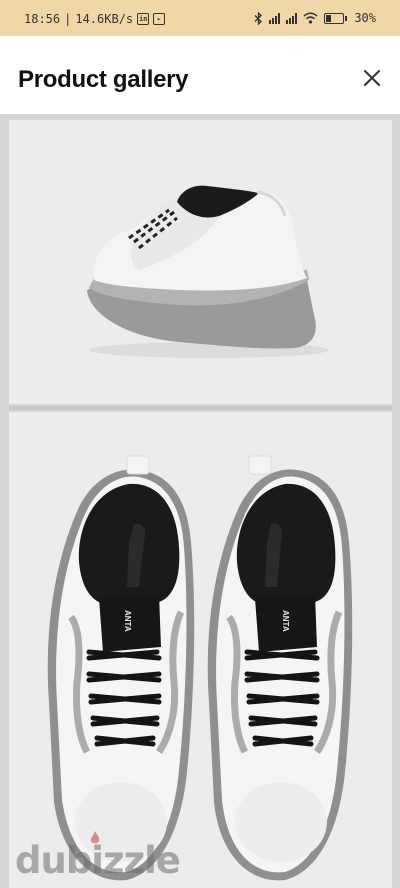 This screenshot has width=400, height=888. I want to click on wifi-icon, so click(310, 18).